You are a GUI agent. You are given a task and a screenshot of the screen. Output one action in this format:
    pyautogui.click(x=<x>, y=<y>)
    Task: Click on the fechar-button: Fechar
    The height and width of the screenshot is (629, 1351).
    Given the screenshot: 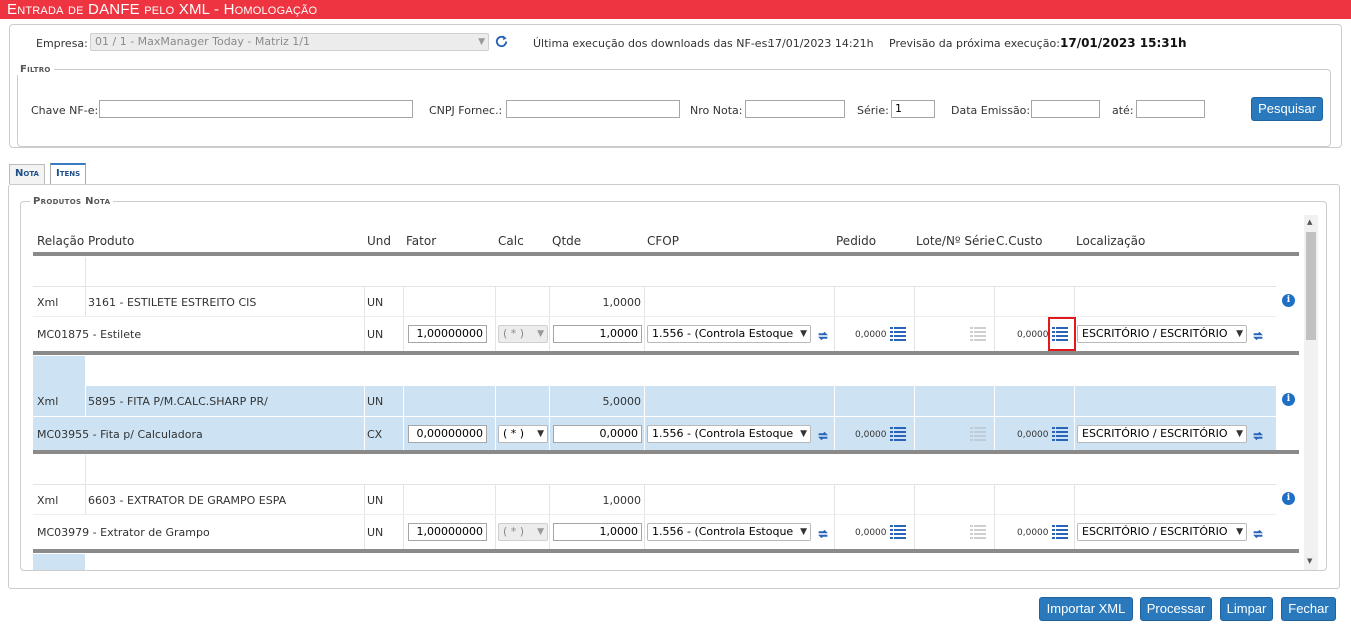 What is the action you would take?
    pyautogui.click(x=1308, y=609)
    